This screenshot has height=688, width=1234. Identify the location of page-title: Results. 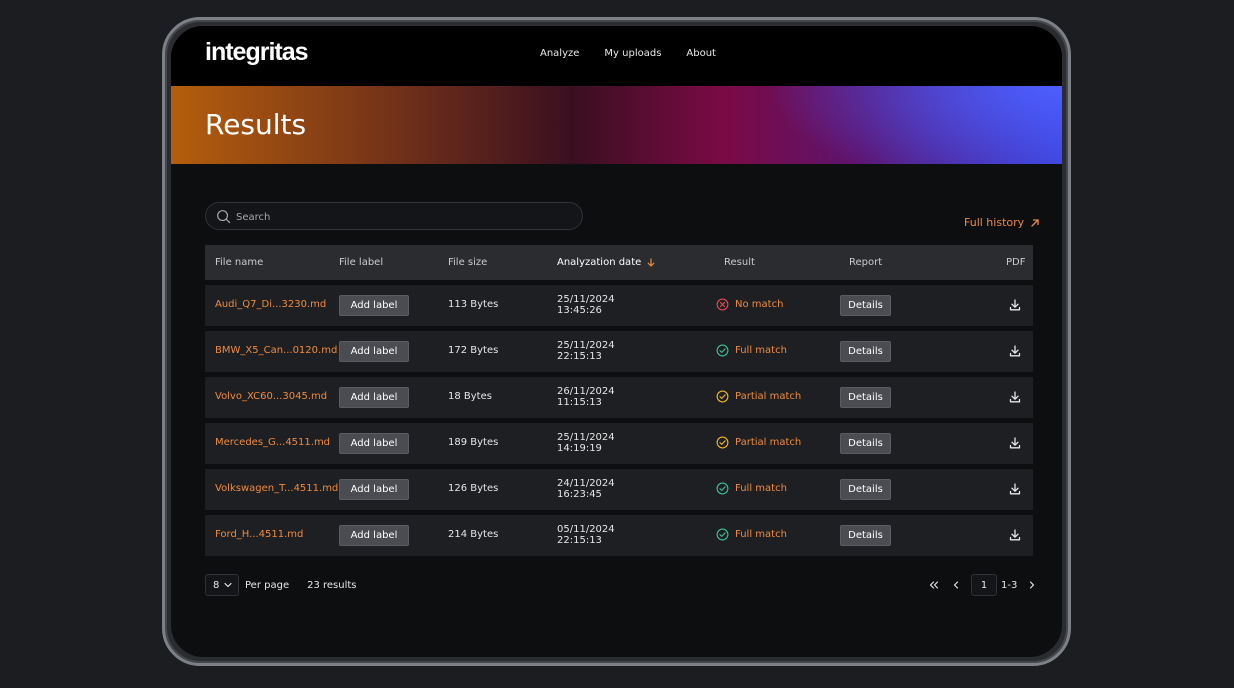
(256, 124).